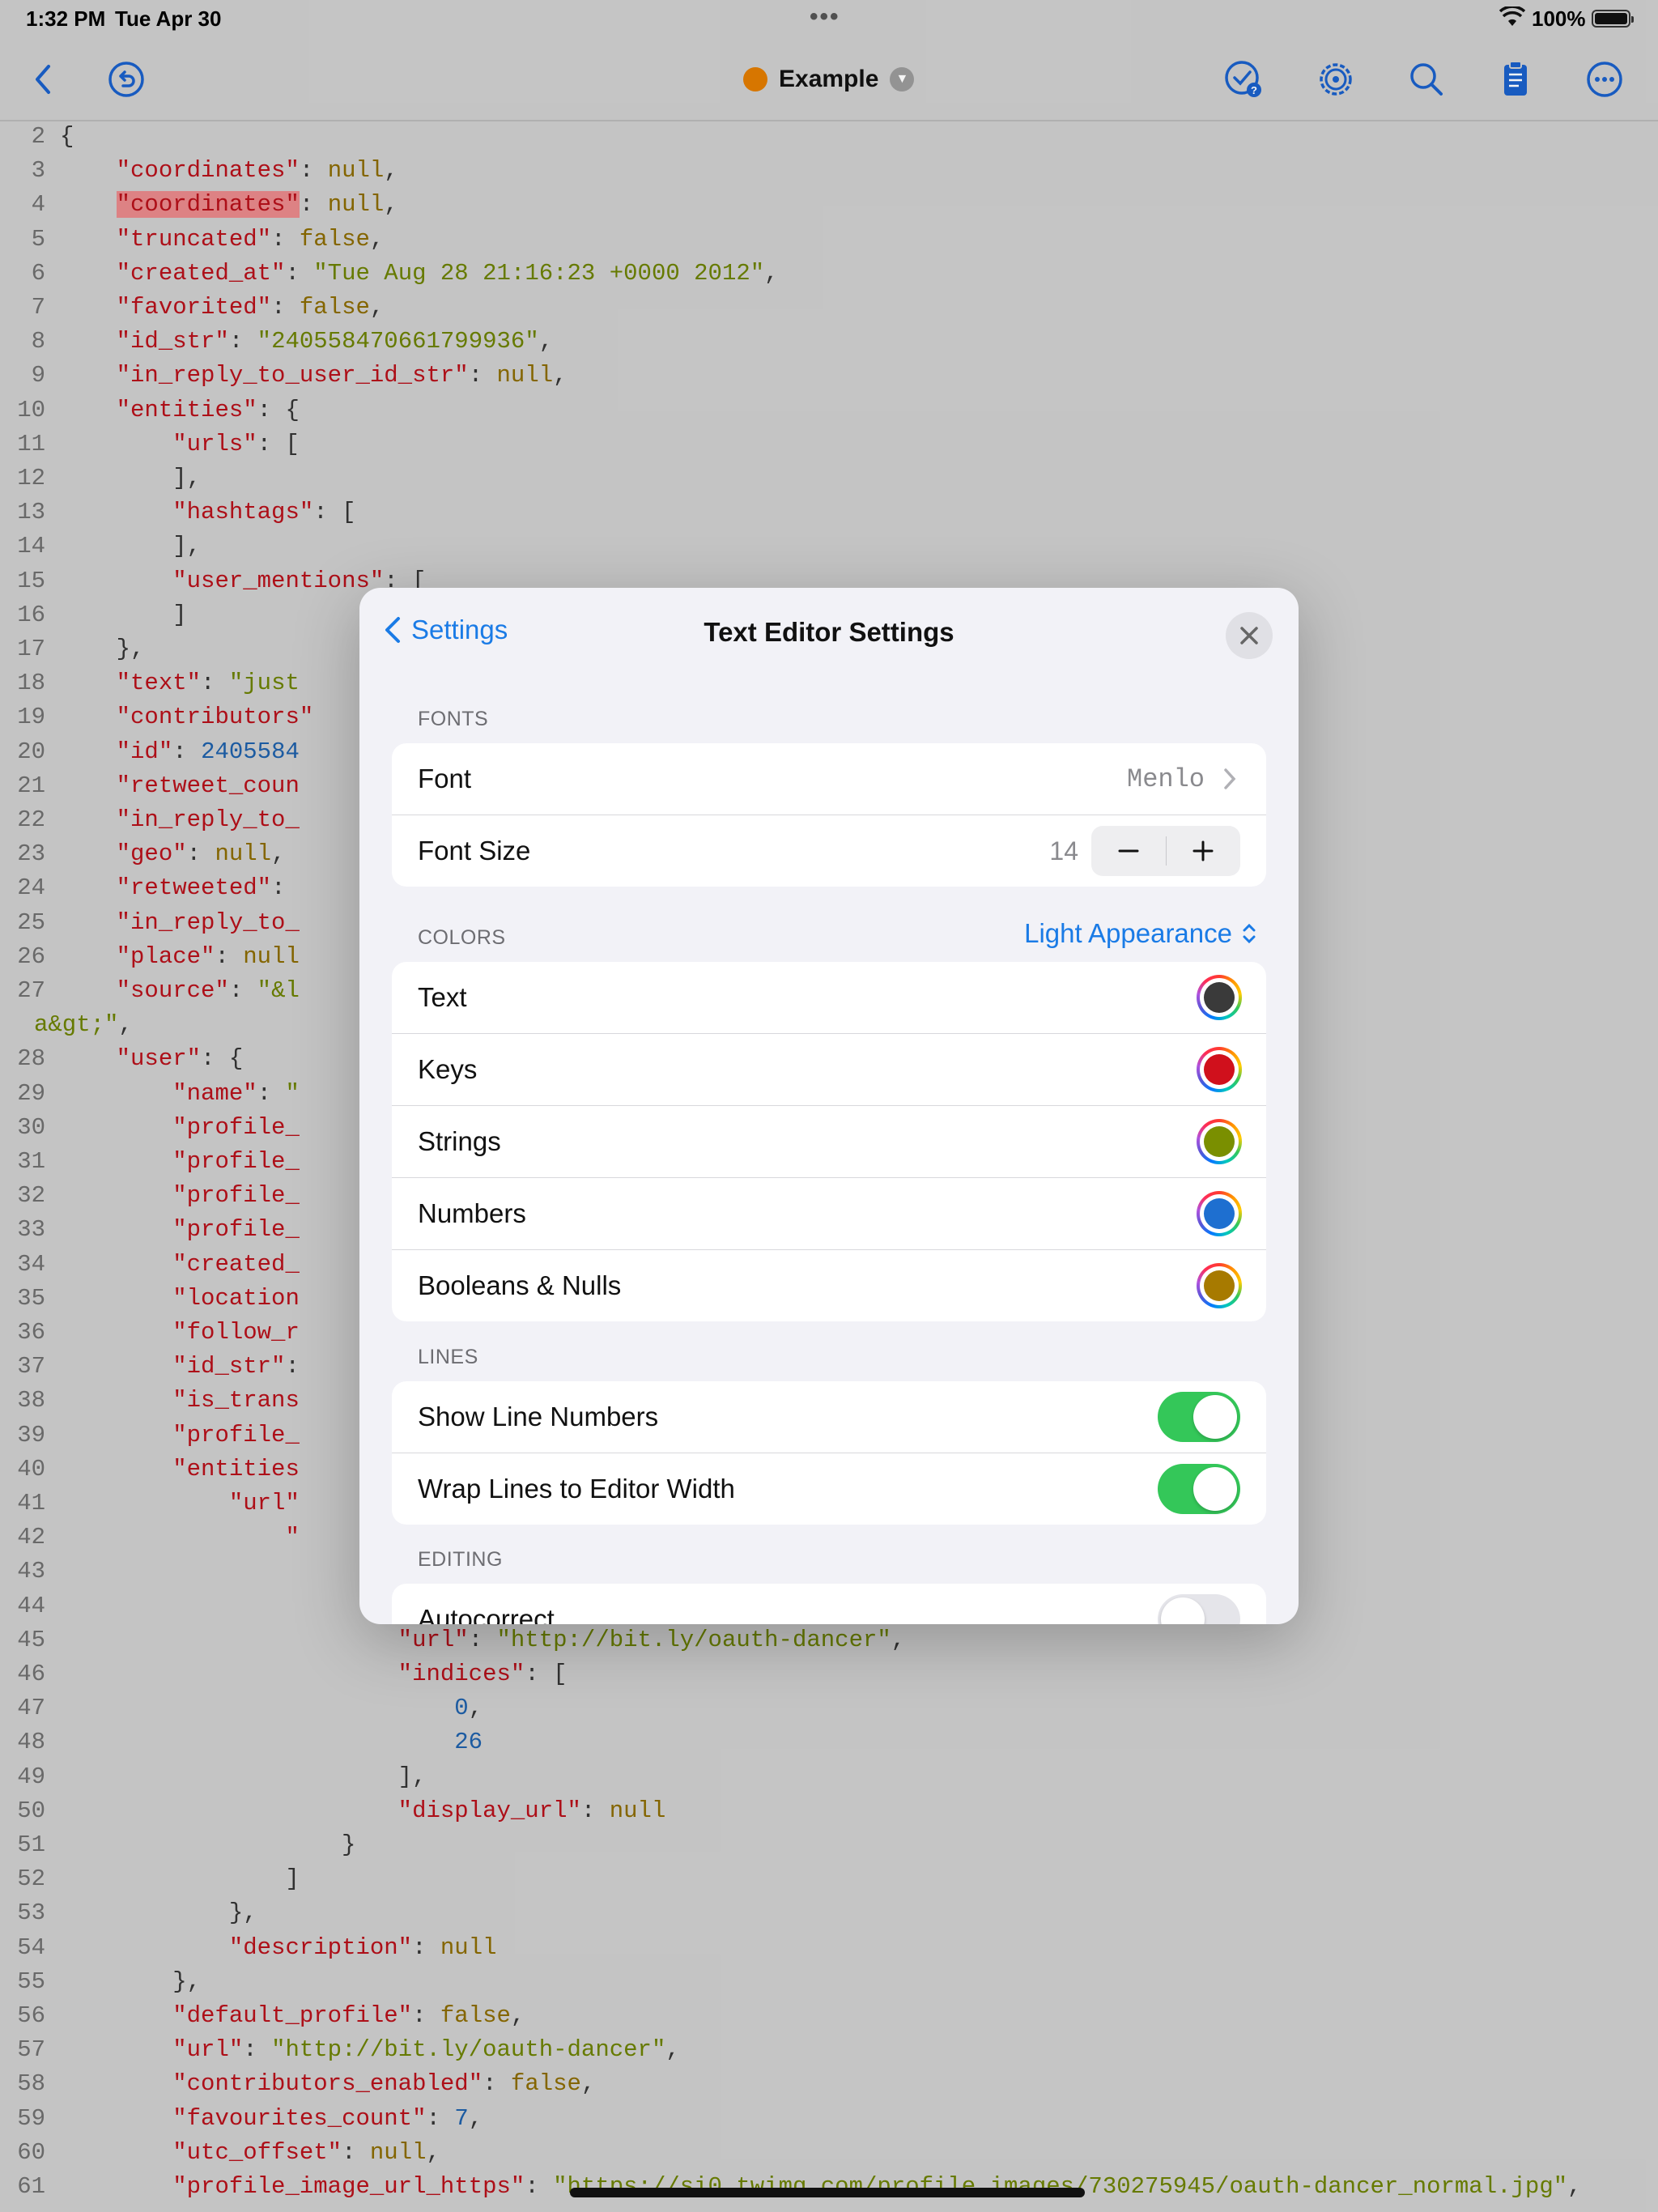  What do you see at coordinates (1199, 1489) in the screenshot?
I see `wrap-lines-toggle` at bounding box center [1199, 1489].